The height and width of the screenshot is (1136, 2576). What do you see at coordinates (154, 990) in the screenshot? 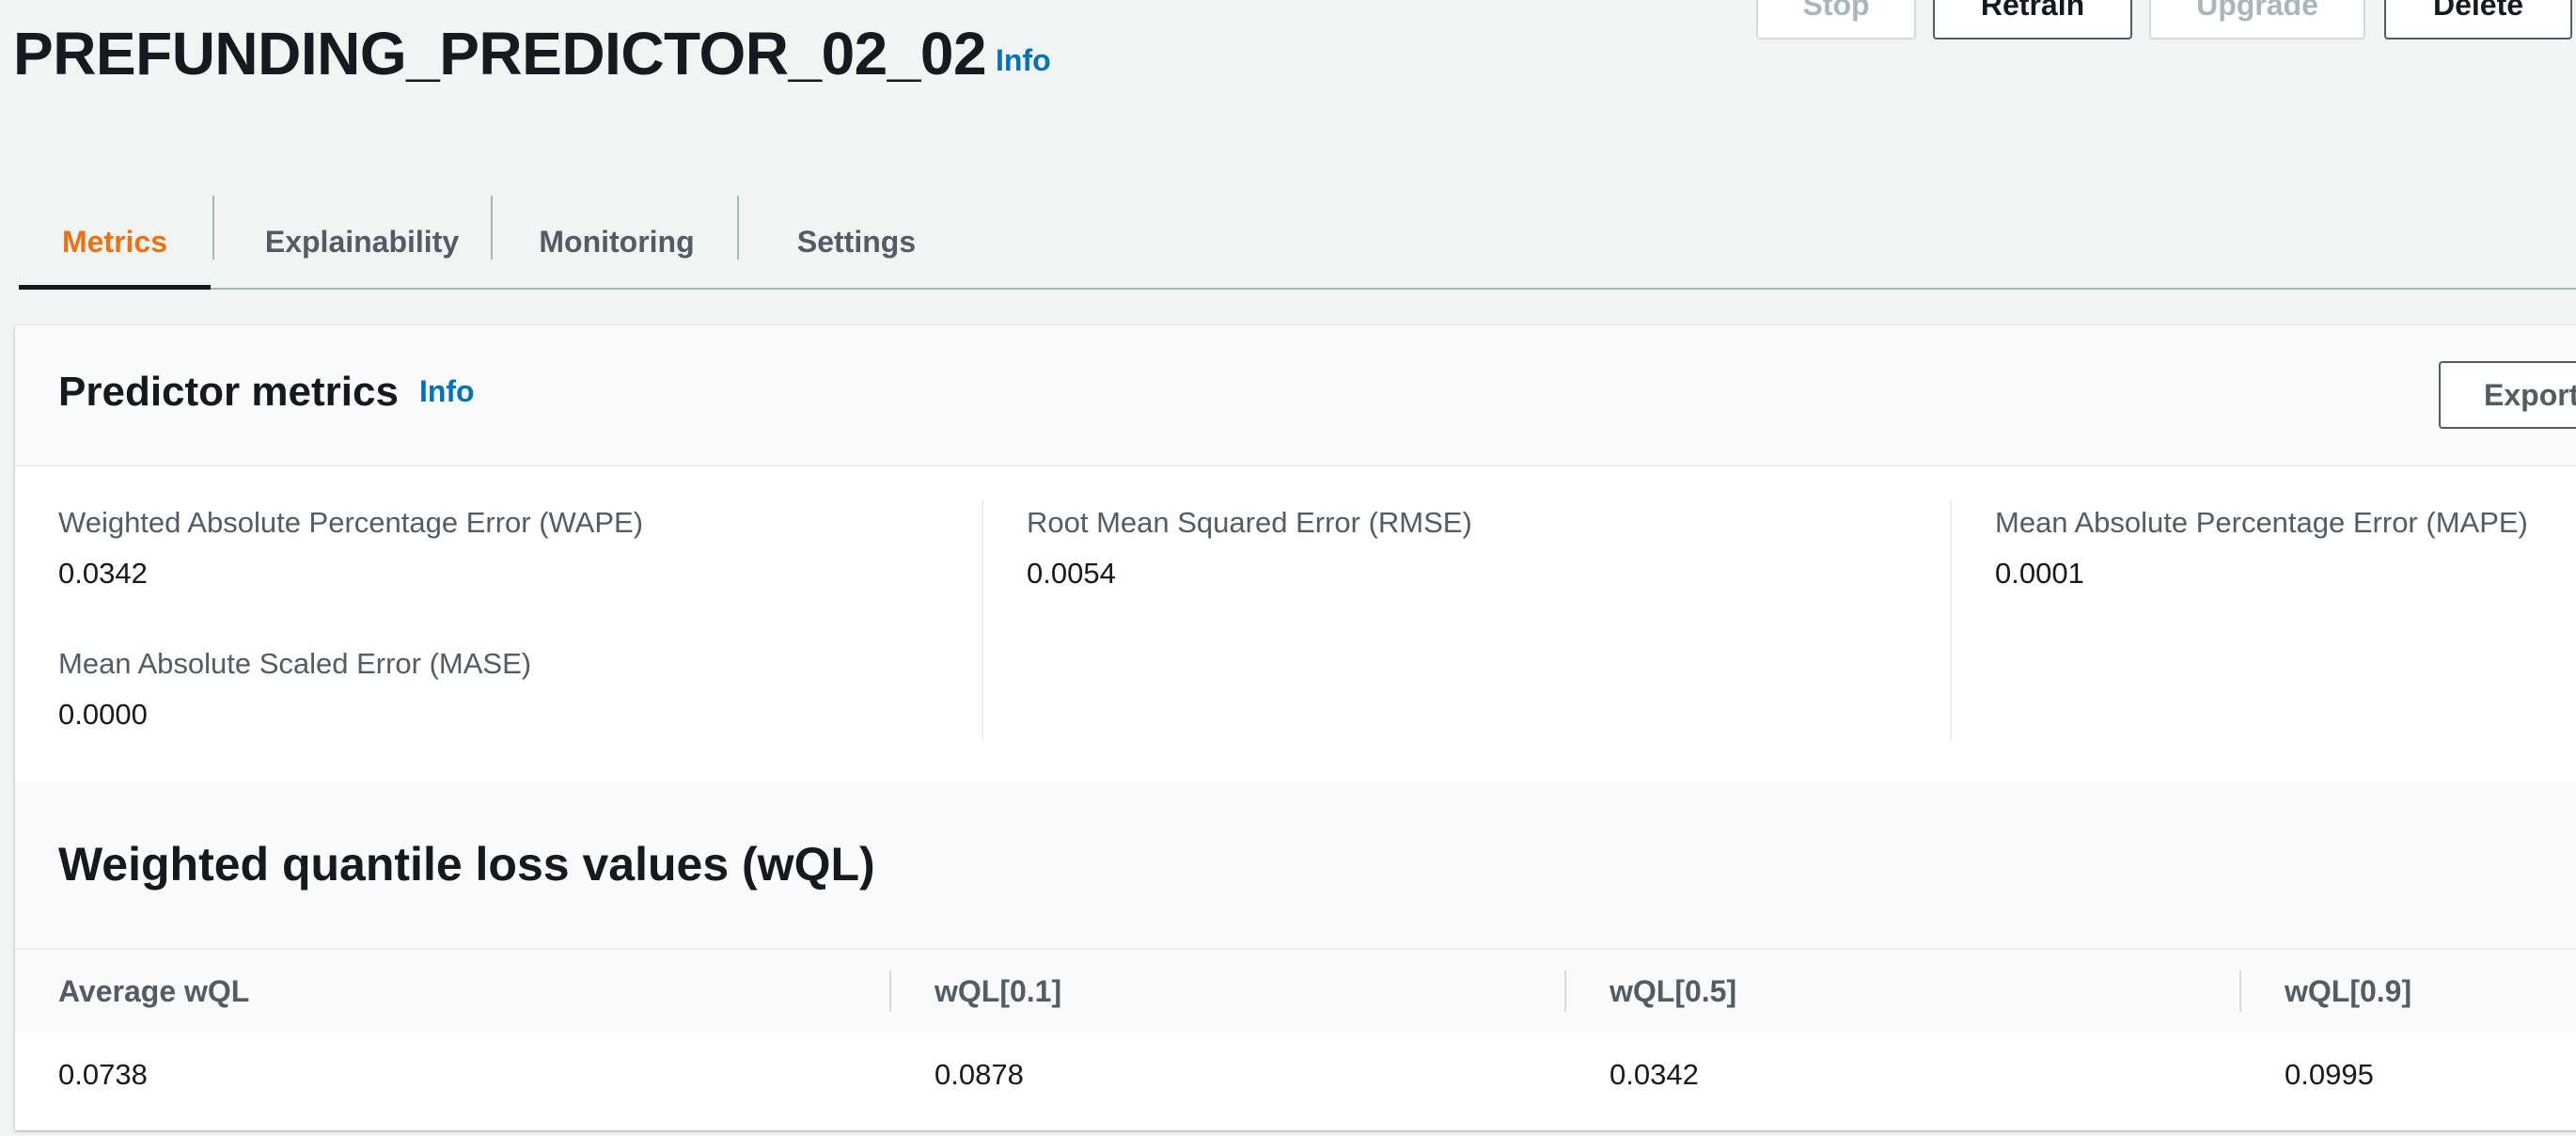
I see `wql-column-header: Average wQL` at bounding box center [154, 990].